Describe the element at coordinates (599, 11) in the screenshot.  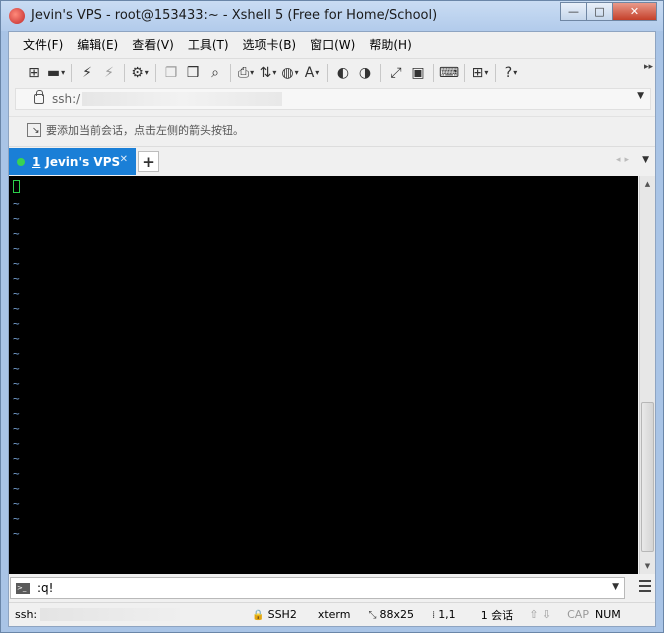
I see `maximize-button: □` at that location.